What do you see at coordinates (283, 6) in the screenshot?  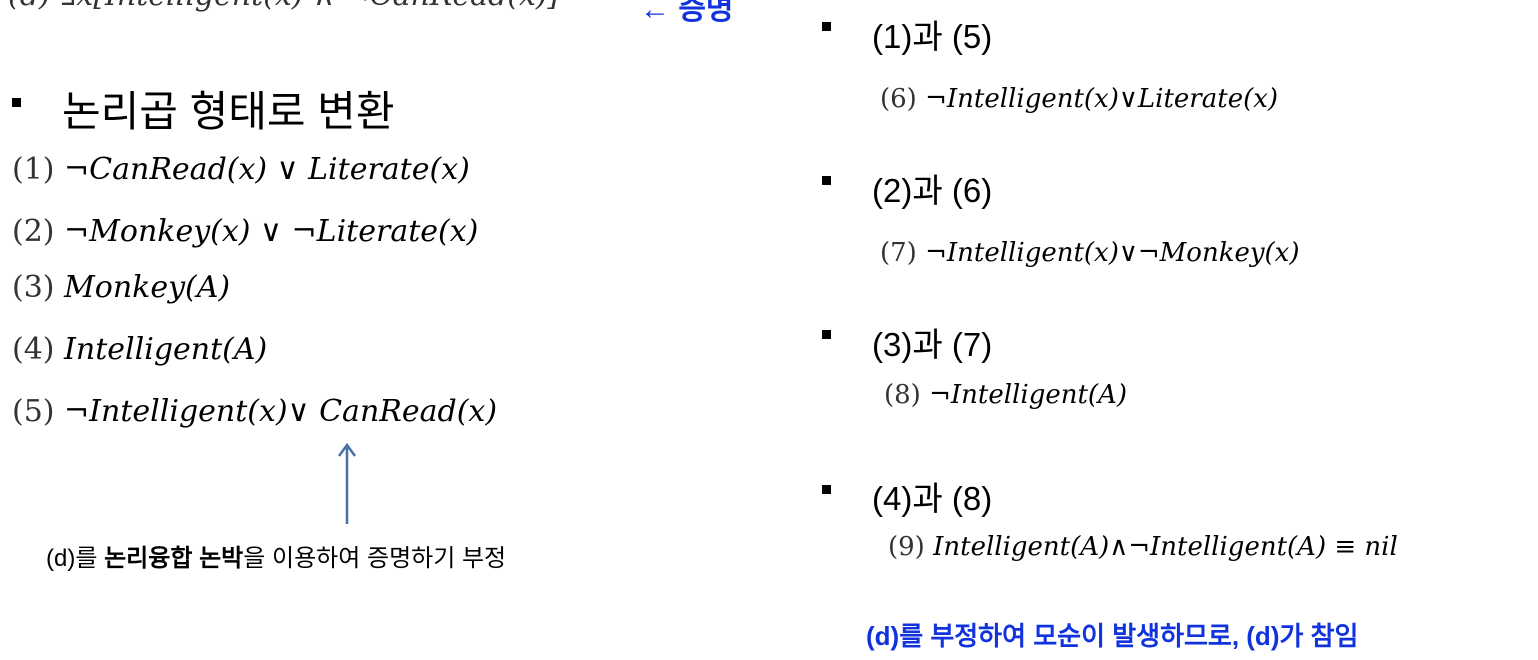 I see `clipped-formula: (d) ∃x[Intelligent(x) ∧ ¬CanRead(x)]` at bounding box center [283, 6].